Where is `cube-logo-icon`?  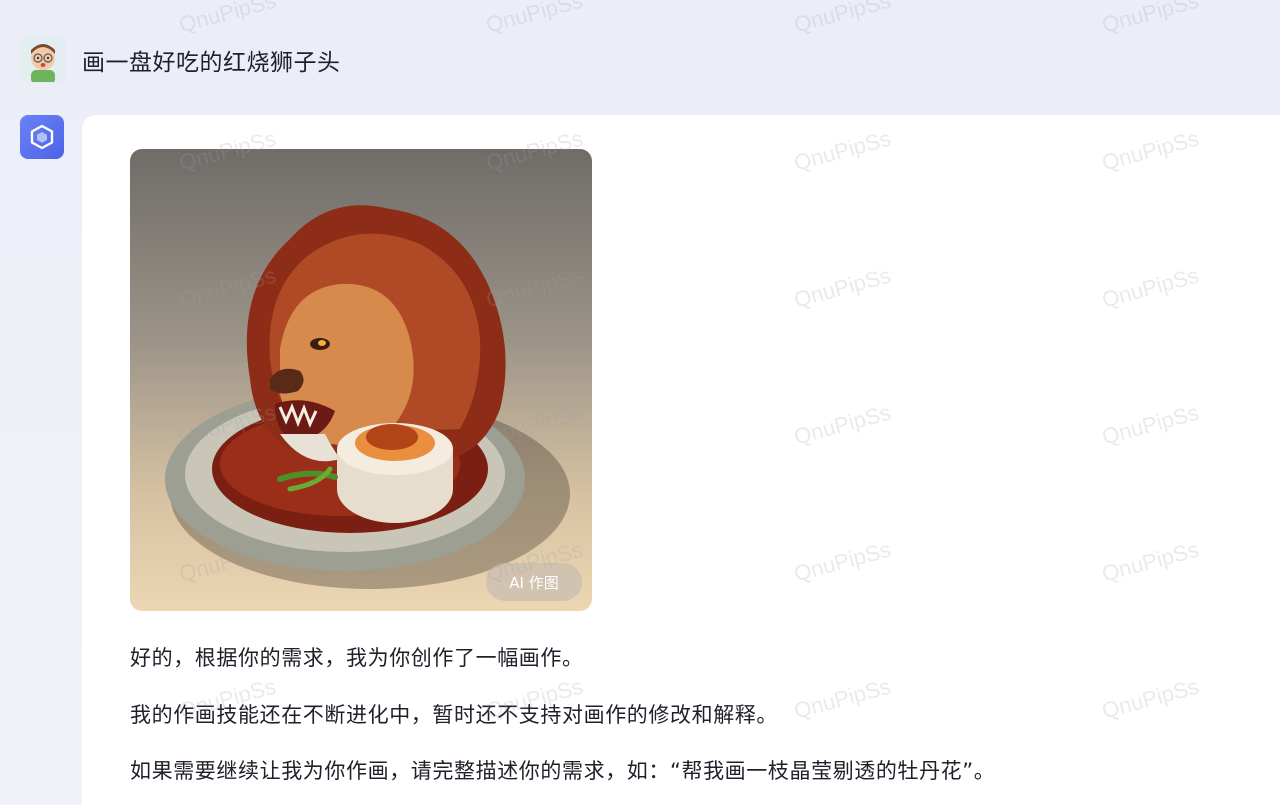
cube-logo-icon is located at coordinates (42, 137).